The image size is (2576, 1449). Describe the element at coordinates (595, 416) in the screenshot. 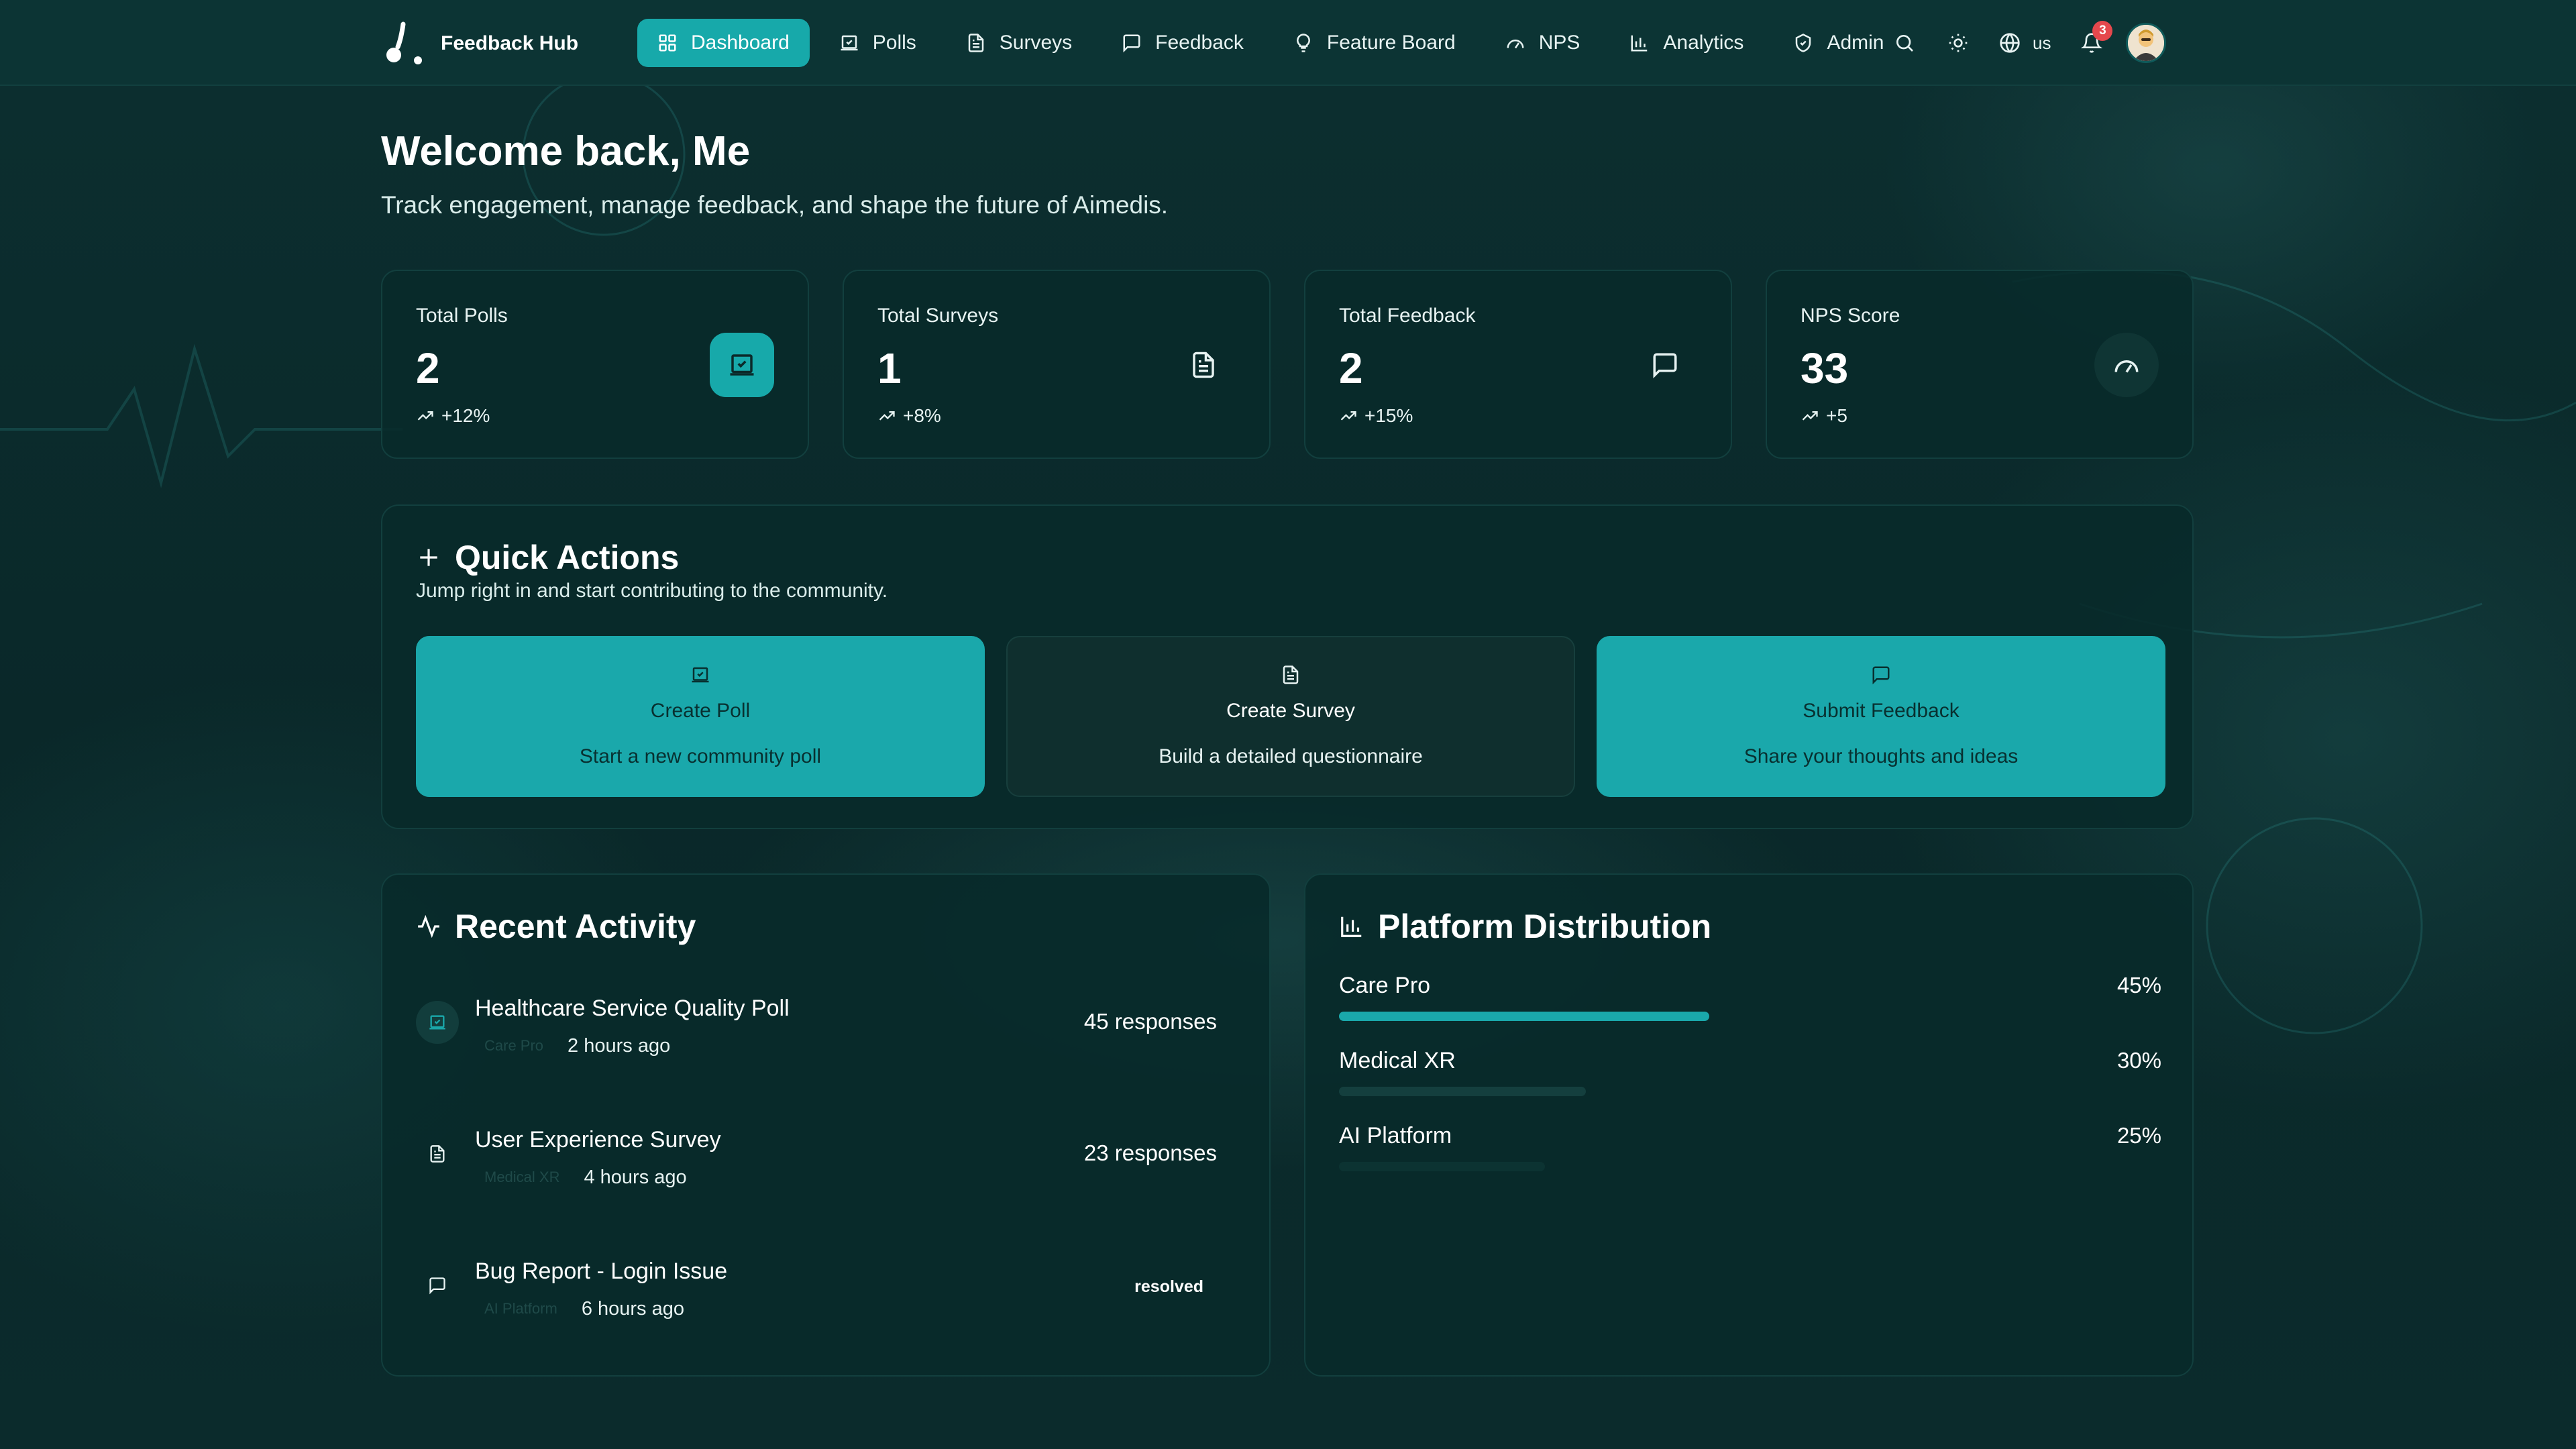

I see `stat-delta: +12%` at that location.